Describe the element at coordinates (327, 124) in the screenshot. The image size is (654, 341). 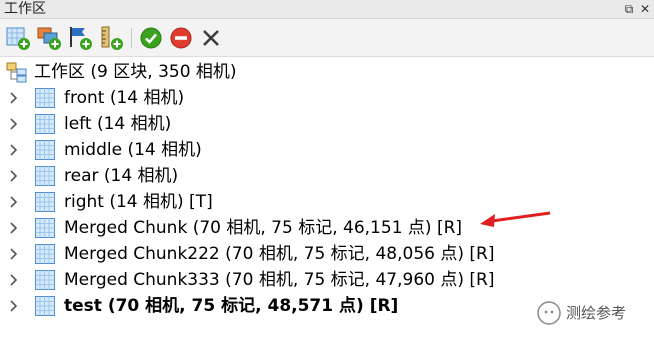
I see `chunk-row: left (14 相机)` at that location.